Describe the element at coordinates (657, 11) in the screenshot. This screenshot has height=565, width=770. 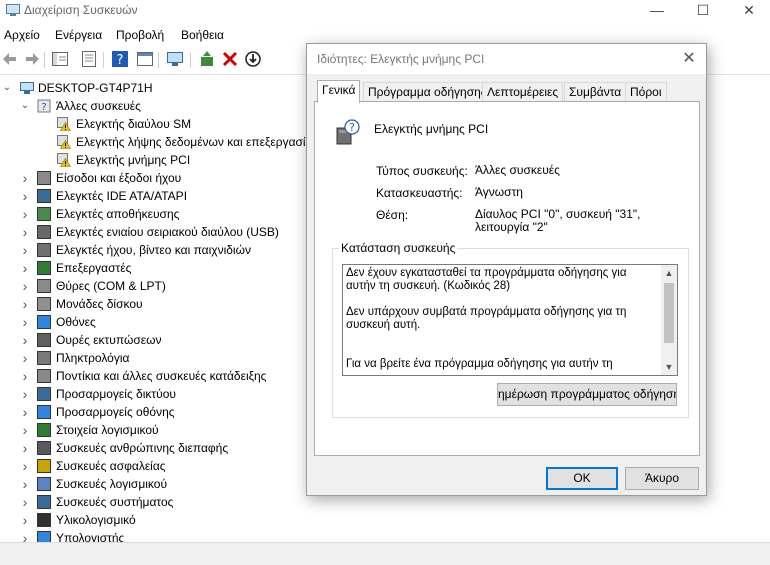
I see `minimize-button: —` at that location.